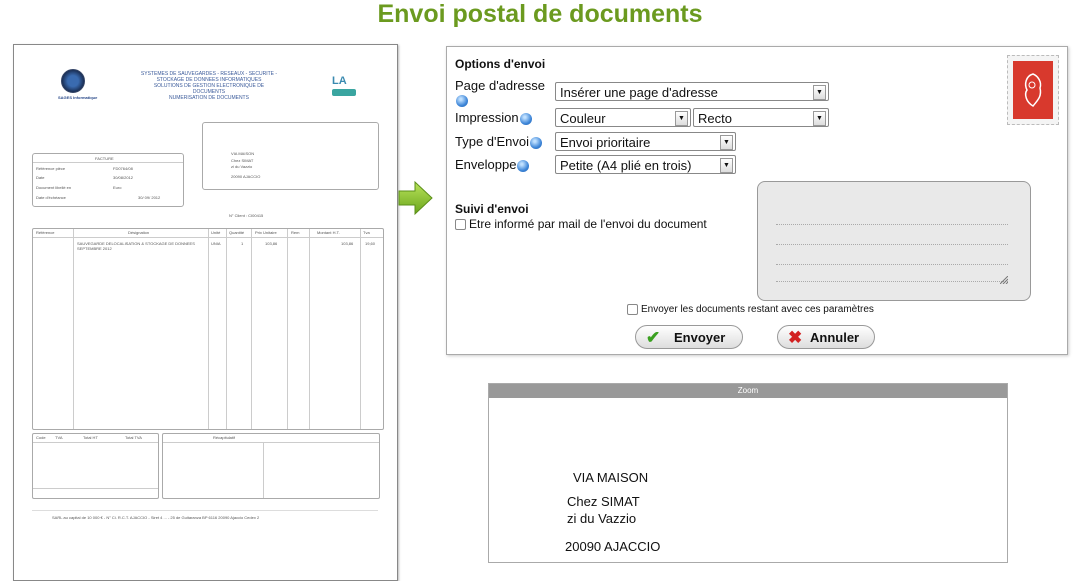 The image size is (1080, 581). I want to click on zoom-line: 20090 AJACCIO, so click(613, 546).